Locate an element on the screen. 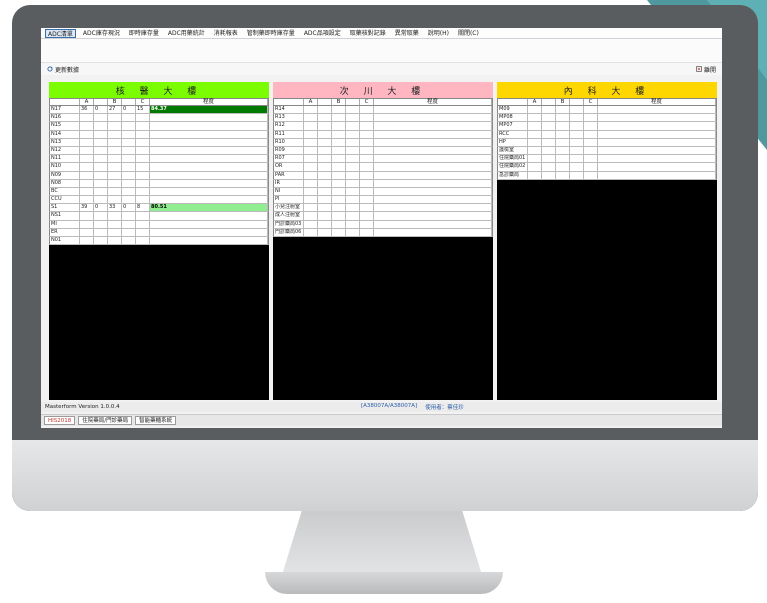 This screenshot has height=603, width=767. station-cell: N12 is located at coordinates (65, 150).